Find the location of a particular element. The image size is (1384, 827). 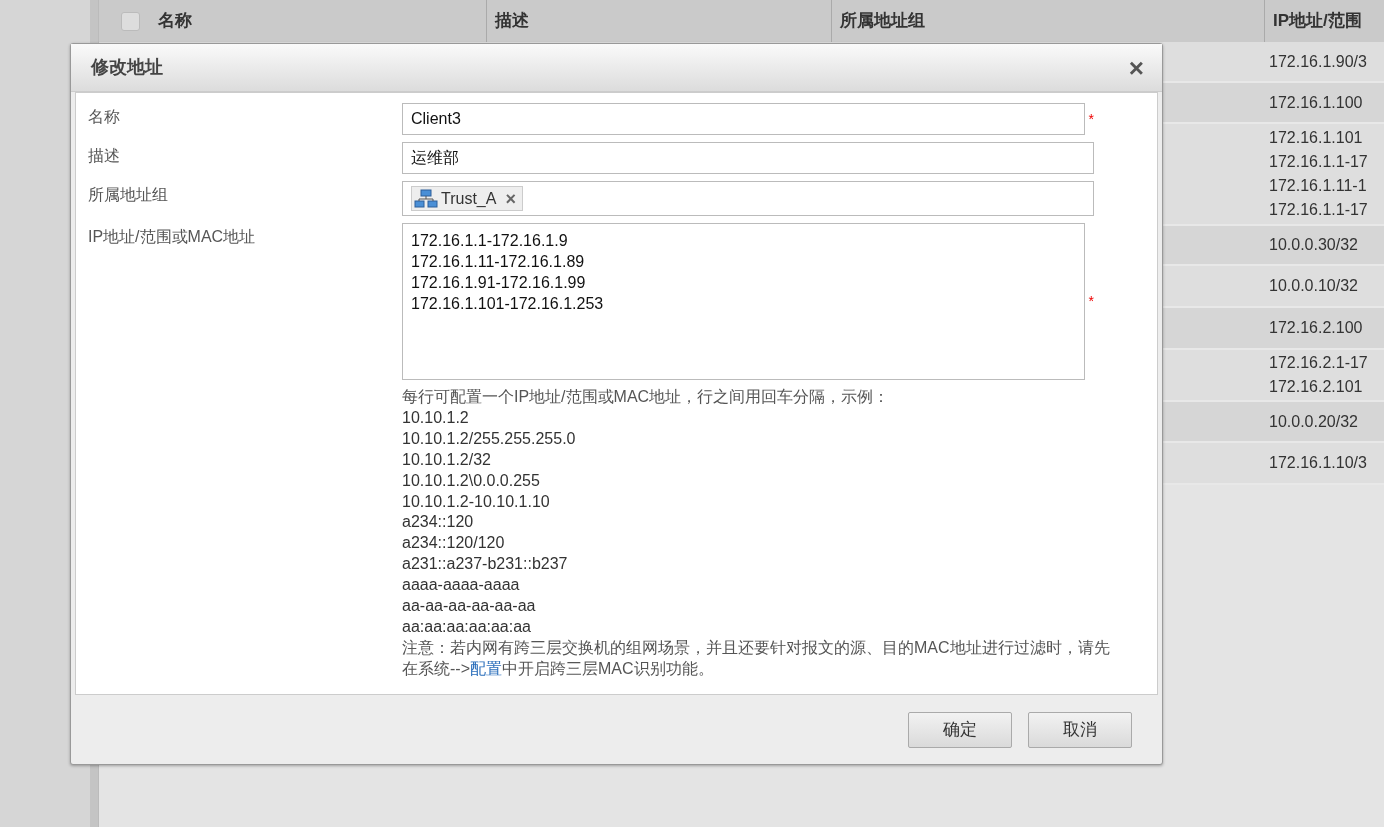

table-cell-text: 172.16.1.100 is located at coordinates (1316, 102).